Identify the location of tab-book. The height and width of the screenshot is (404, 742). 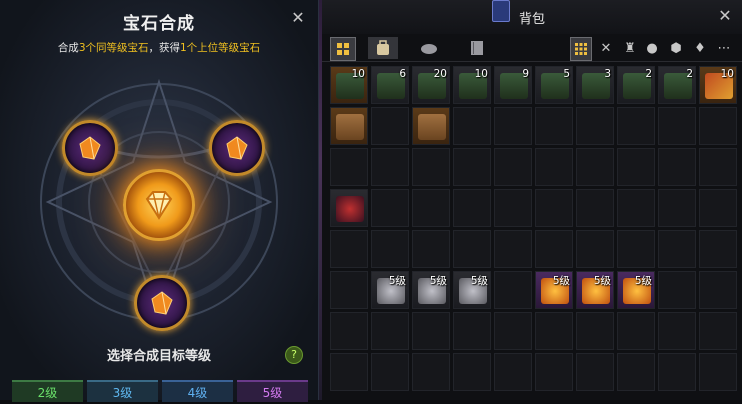
(477, 48).